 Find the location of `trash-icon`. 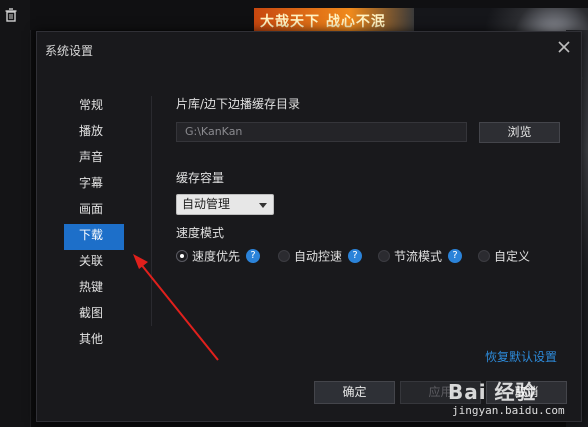

trash-icon is located at coordinates (11, 15).